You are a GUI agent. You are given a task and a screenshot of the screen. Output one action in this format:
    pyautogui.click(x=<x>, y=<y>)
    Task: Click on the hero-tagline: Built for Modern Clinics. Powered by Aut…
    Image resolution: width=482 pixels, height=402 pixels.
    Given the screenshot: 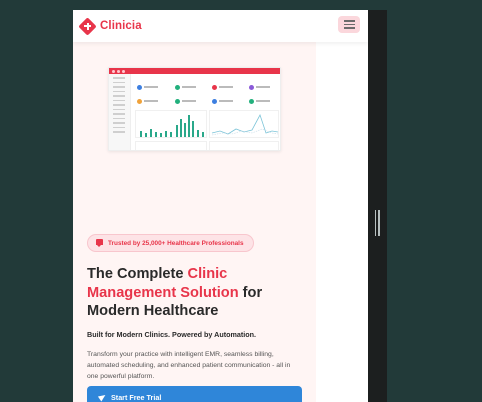 What is the action you would take?
    pyautogui.click(x=172, y=334)
    